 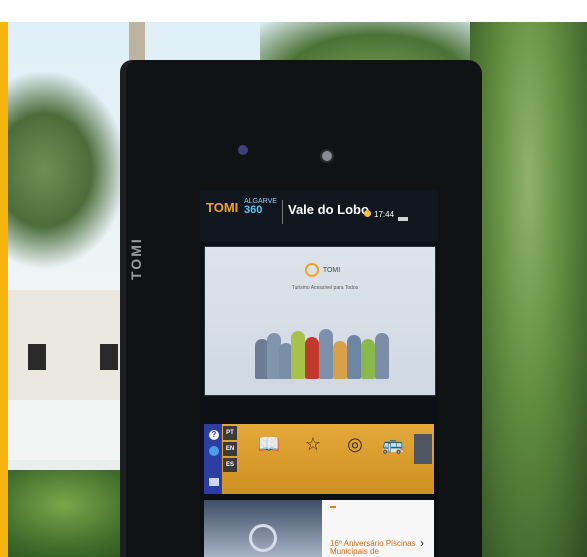 What do you see at coordinates (230, 449) in the screenshot?
I see `language-en: EN` at bounding box center [230, 449].